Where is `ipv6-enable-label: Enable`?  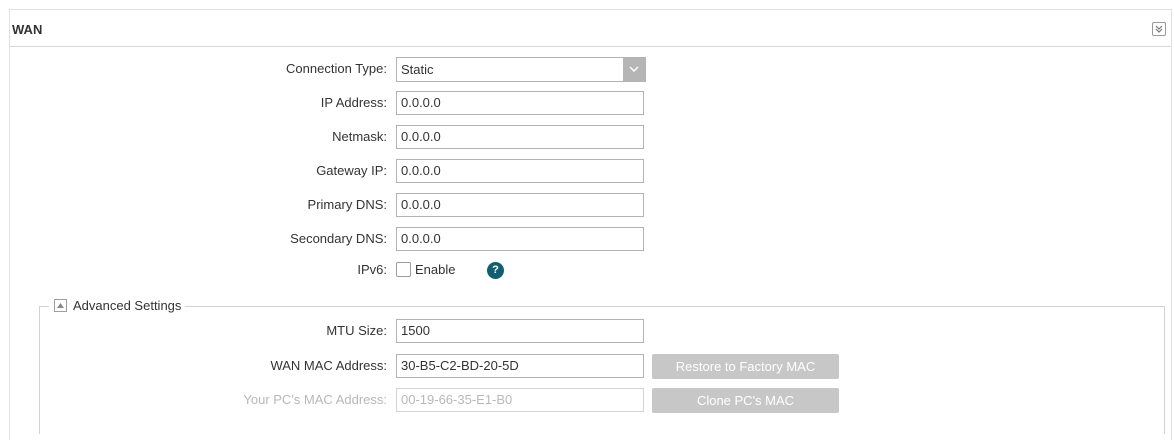
ipv6-enable-label: Enable is located at coordinates (435, 270).